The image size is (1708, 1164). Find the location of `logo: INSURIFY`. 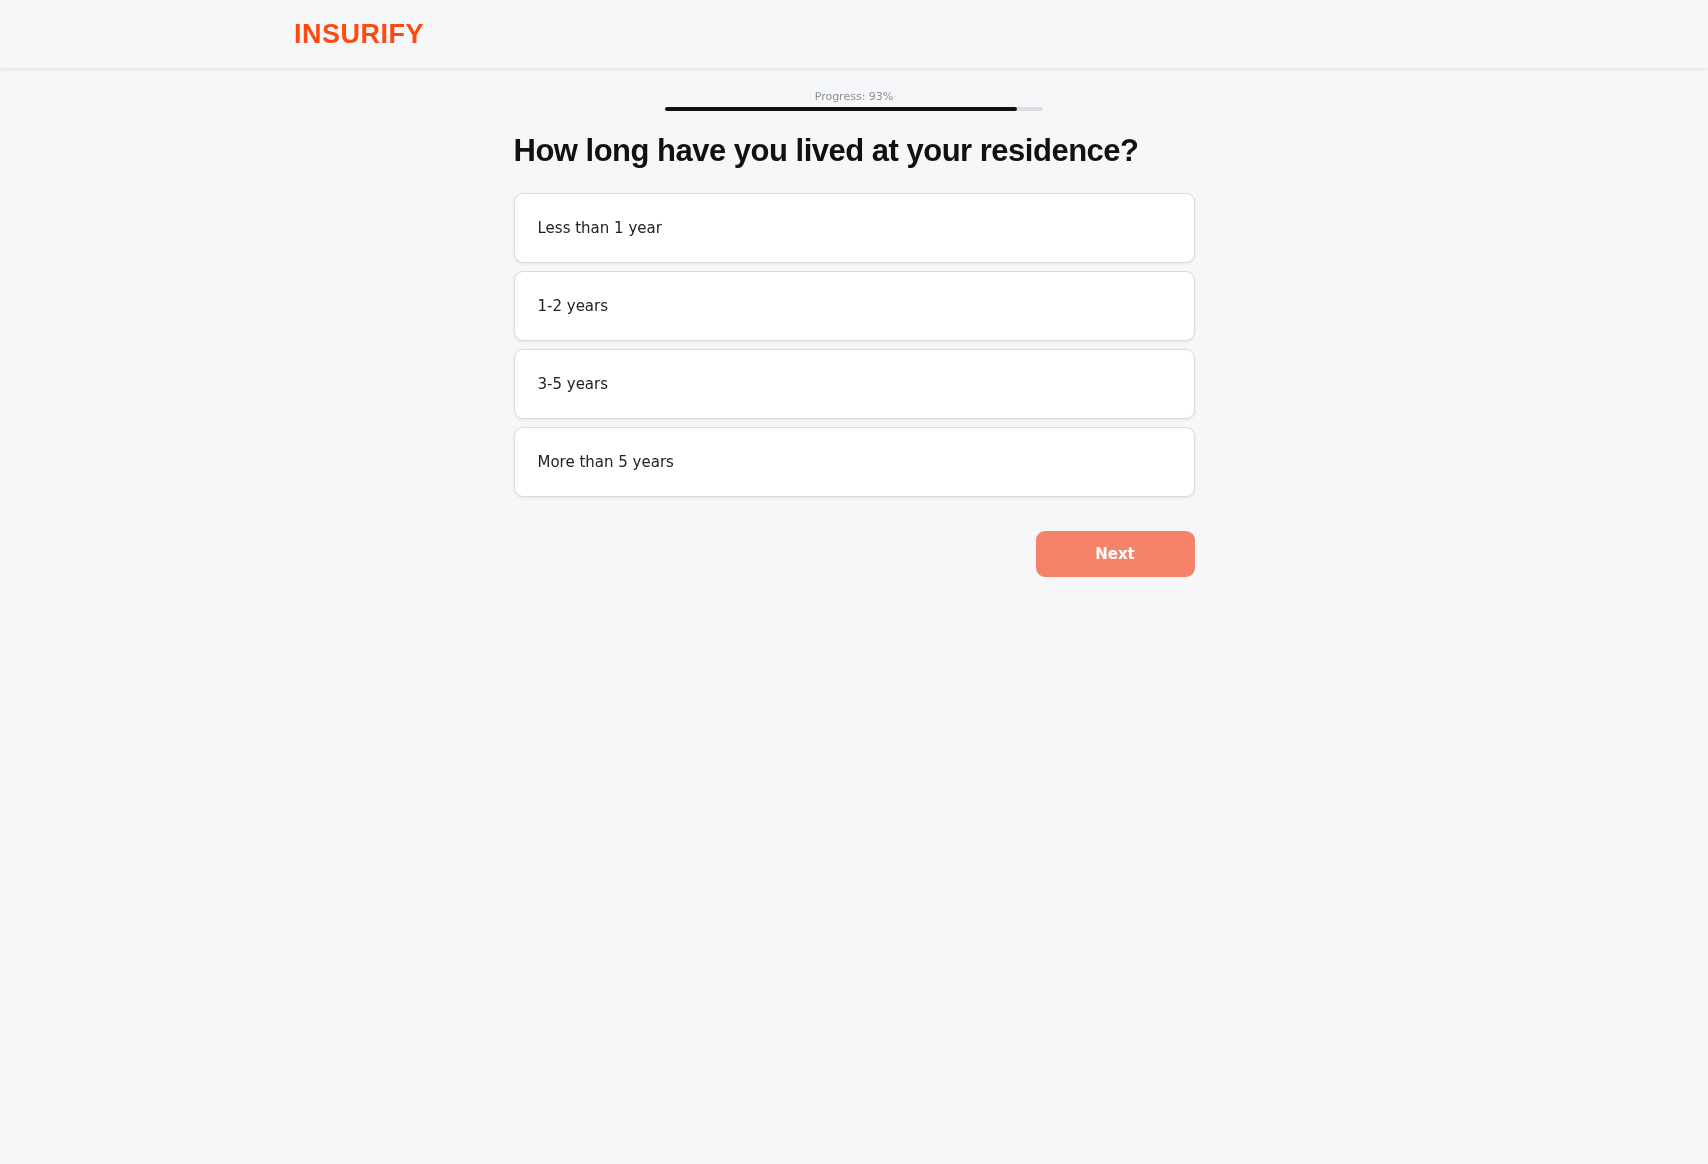

logo: INSURIFY is located at coordinates (359, 34).